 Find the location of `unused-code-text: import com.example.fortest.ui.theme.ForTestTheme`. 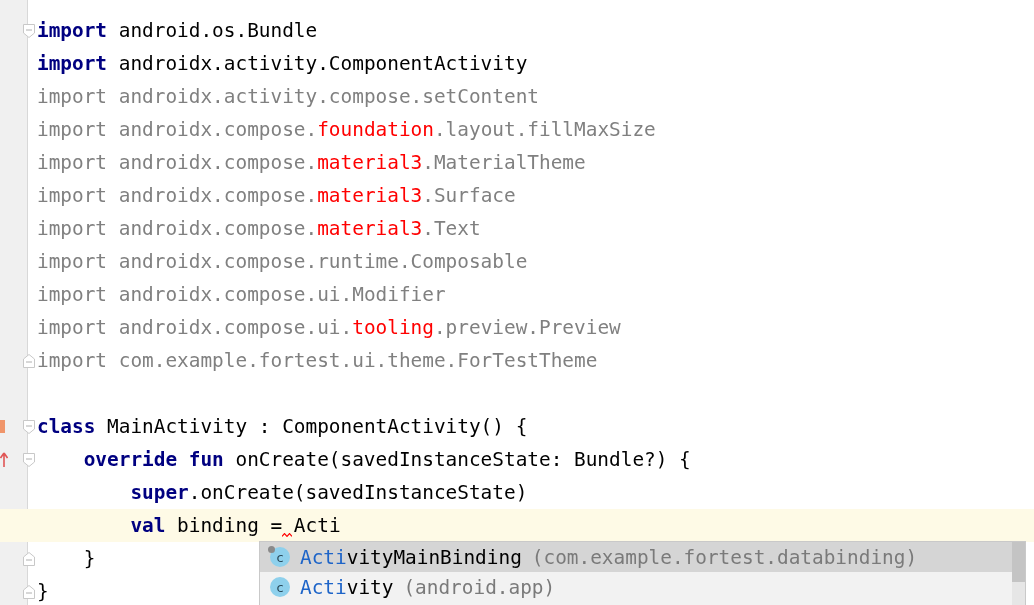

unused-code-text: import com.example.fortest.ui.theme.ForTestTheme is located at coordinates (317, 361).